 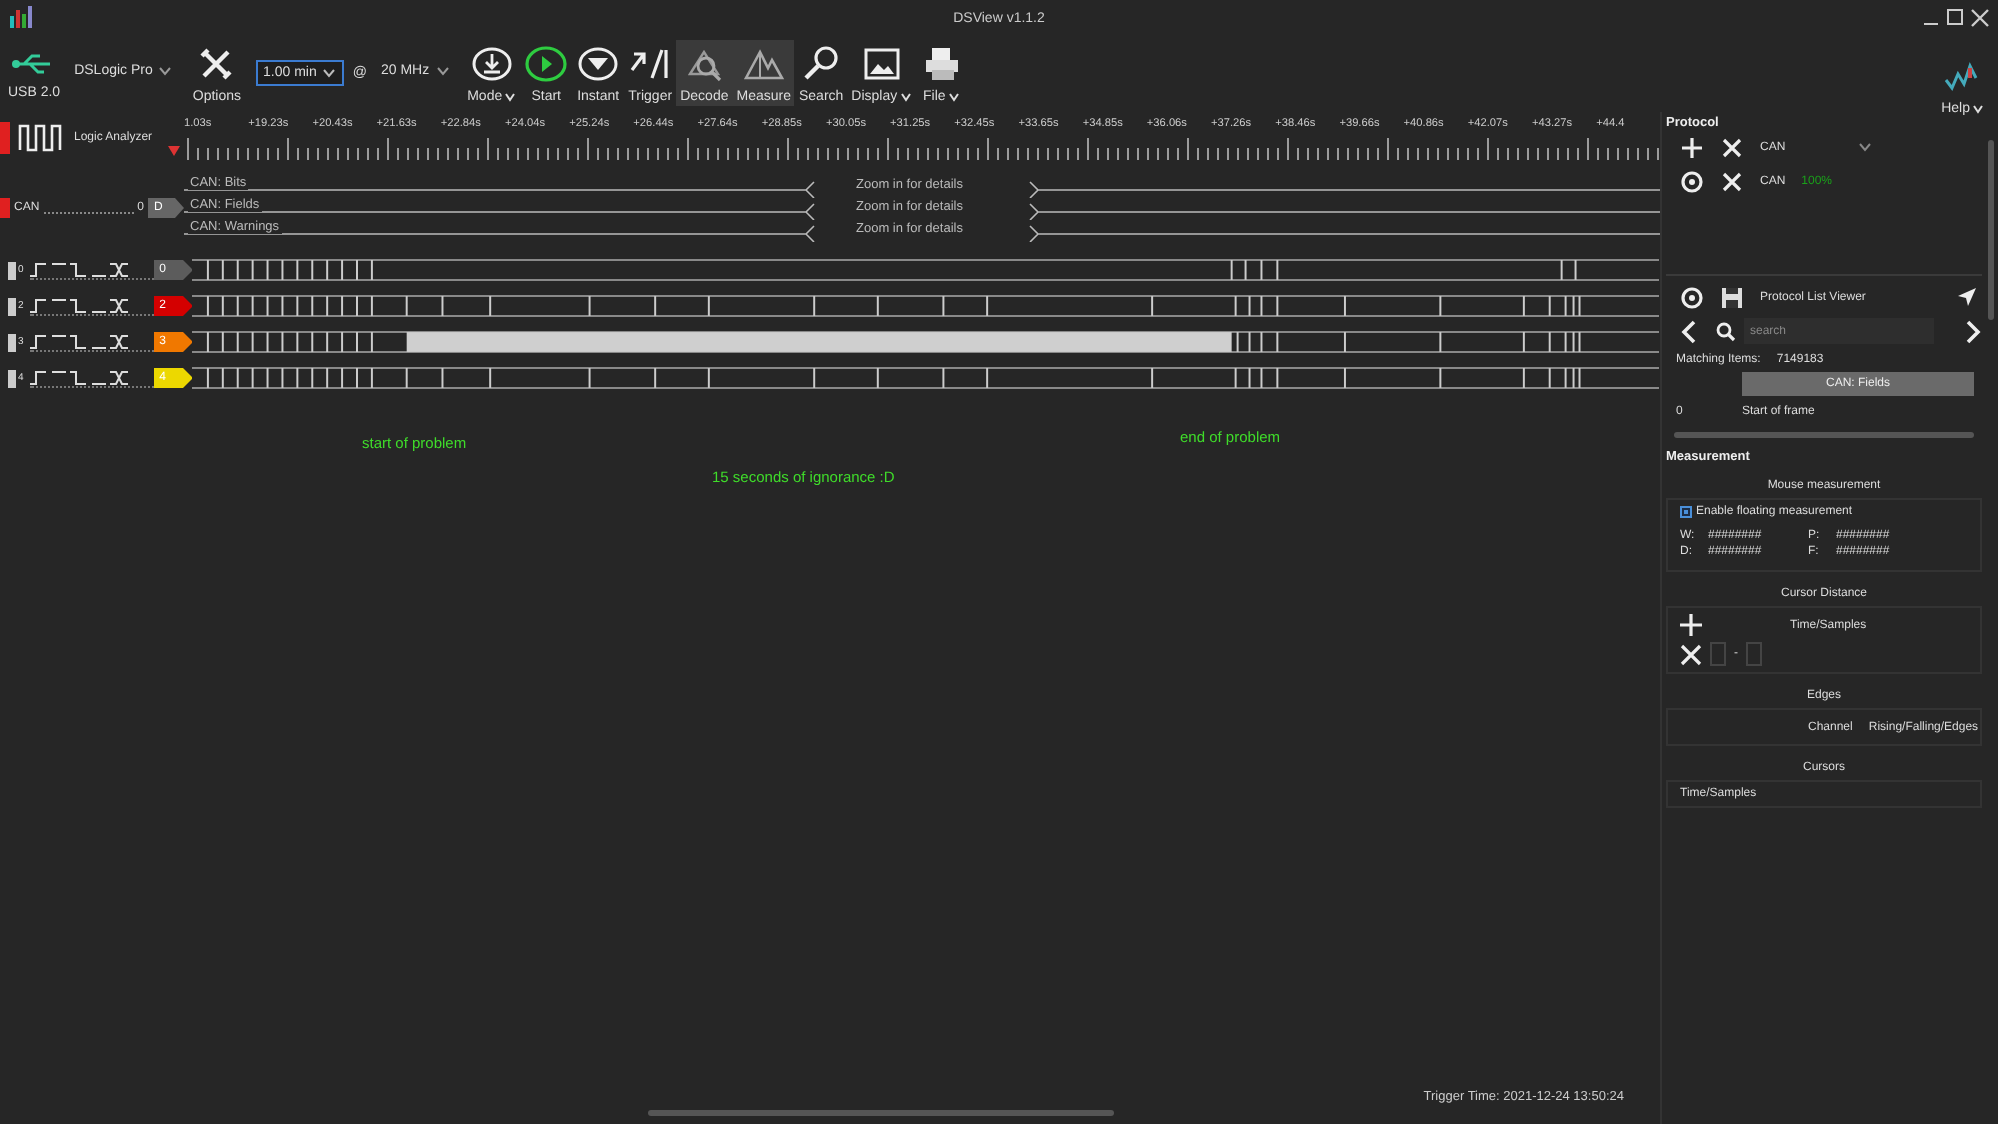 What do you see at coordinates (5, 208) in the screenshot?
I see `decoder-marker` at bounding box center [5, 208].